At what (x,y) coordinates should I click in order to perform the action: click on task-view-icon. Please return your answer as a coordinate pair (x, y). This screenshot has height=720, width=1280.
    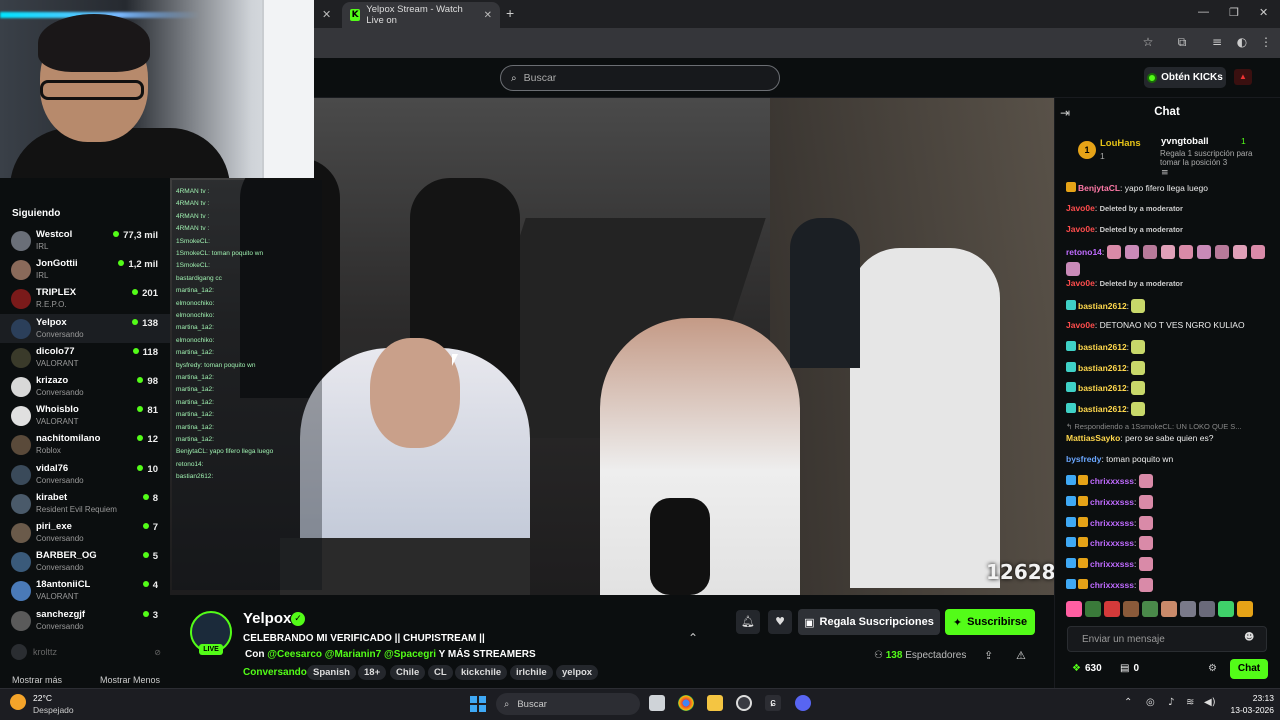
    Looking at the image, I should click on (657, 703).